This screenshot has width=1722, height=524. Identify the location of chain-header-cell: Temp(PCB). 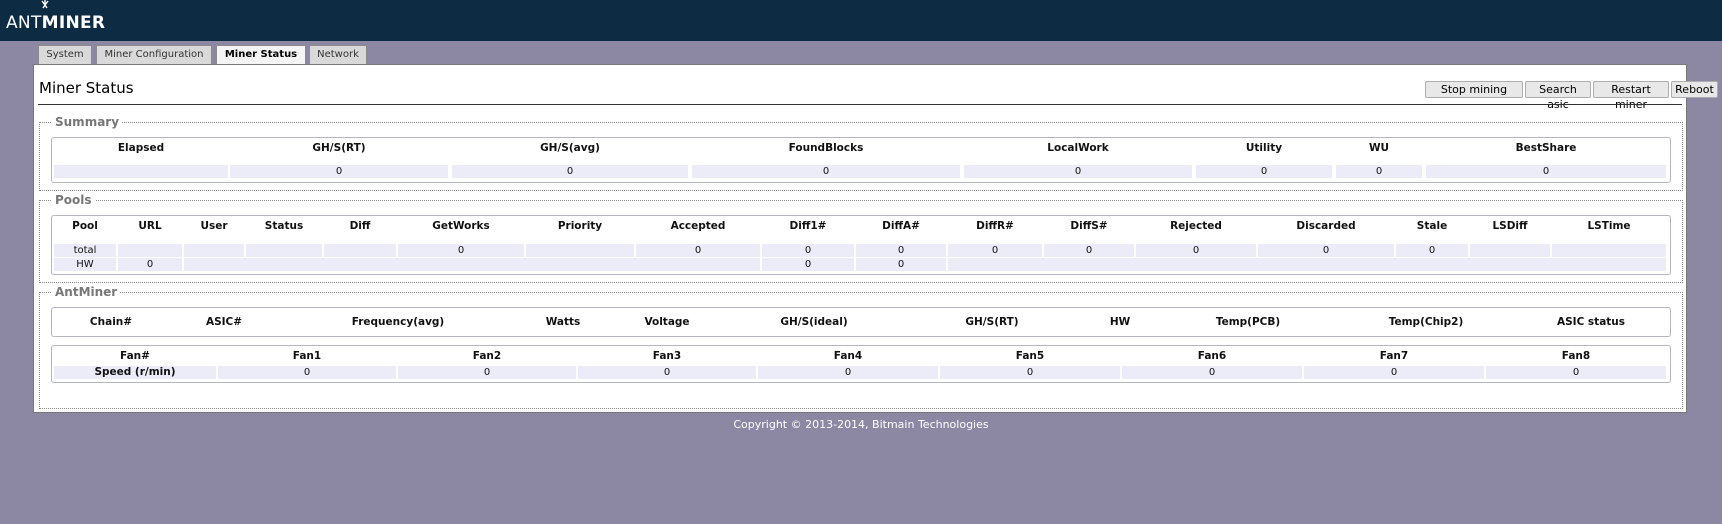
(1248, 322).